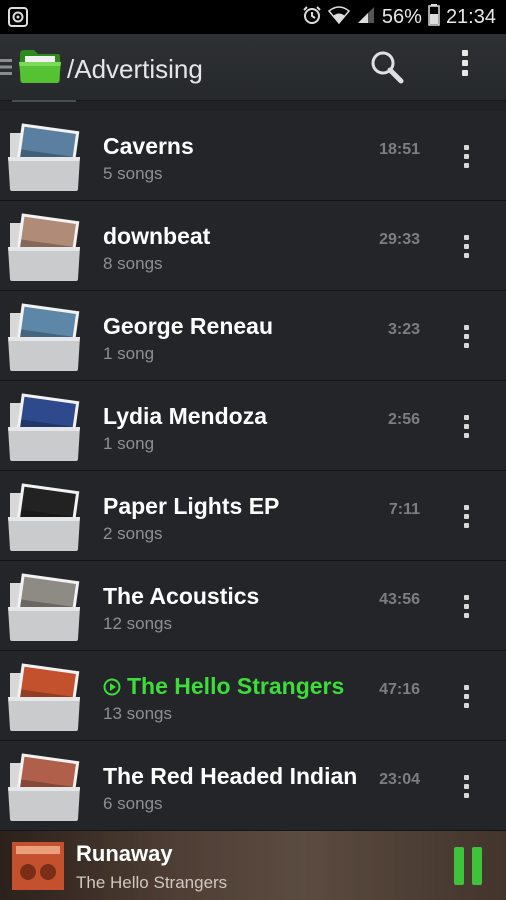 Image resolution: width=506 pixels, height=900 pixels. I want to click on screenshot-notification-icon, so click(18, 19).